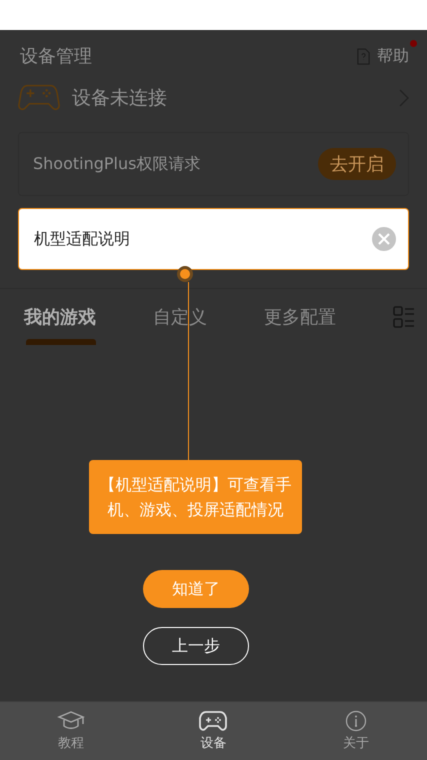 This screenshot has width=427, height=760. What do you see at coordinates (82, 239) in the screenshot?
I see `item-label: 机型适配说明` at bounding box center [82, 239].